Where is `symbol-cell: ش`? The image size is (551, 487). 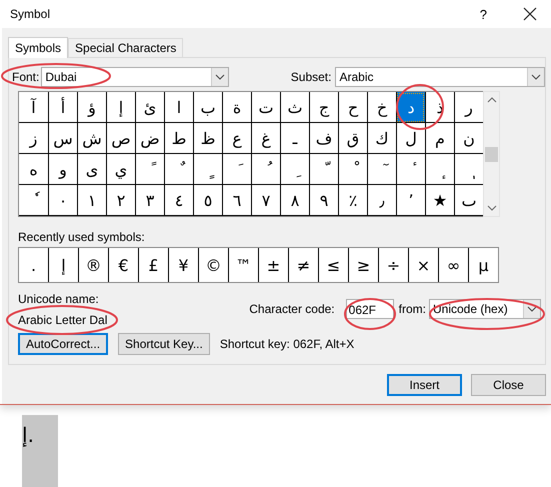
symbol-cell: ش is located at coordinates (91, 138).